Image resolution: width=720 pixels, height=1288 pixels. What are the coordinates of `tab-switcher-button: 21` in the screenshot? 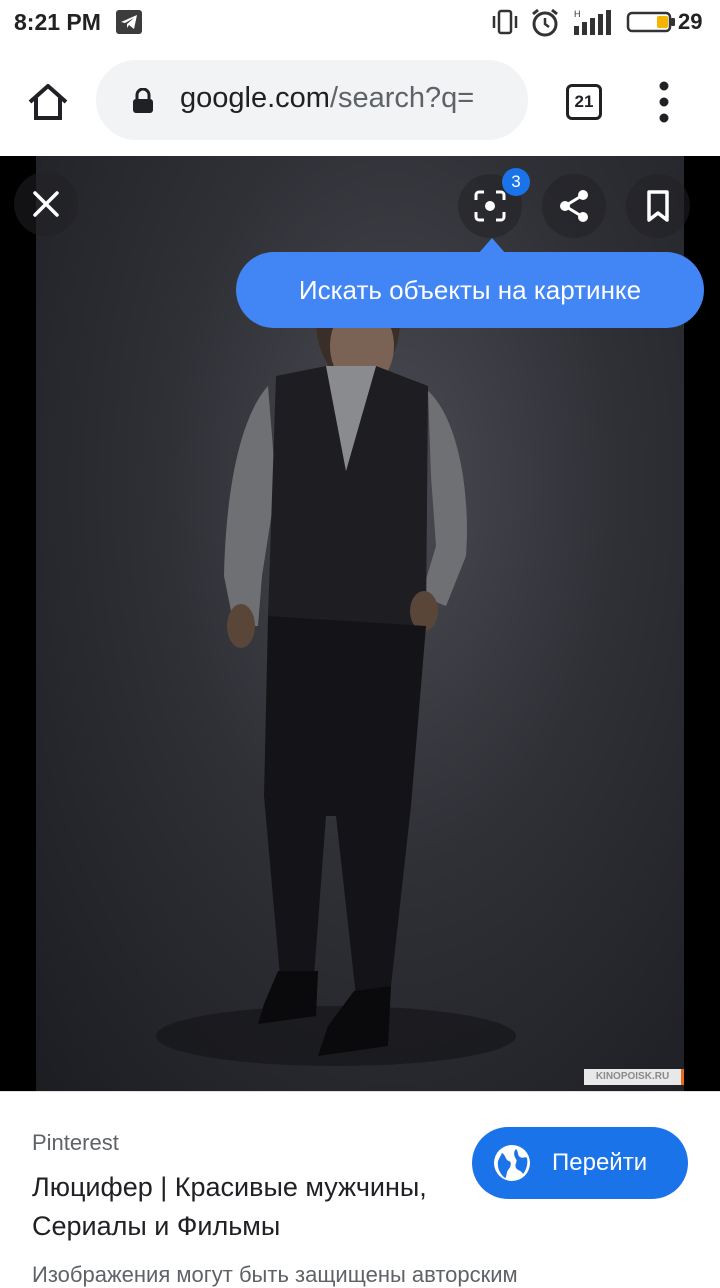 It's located at (584, 102).